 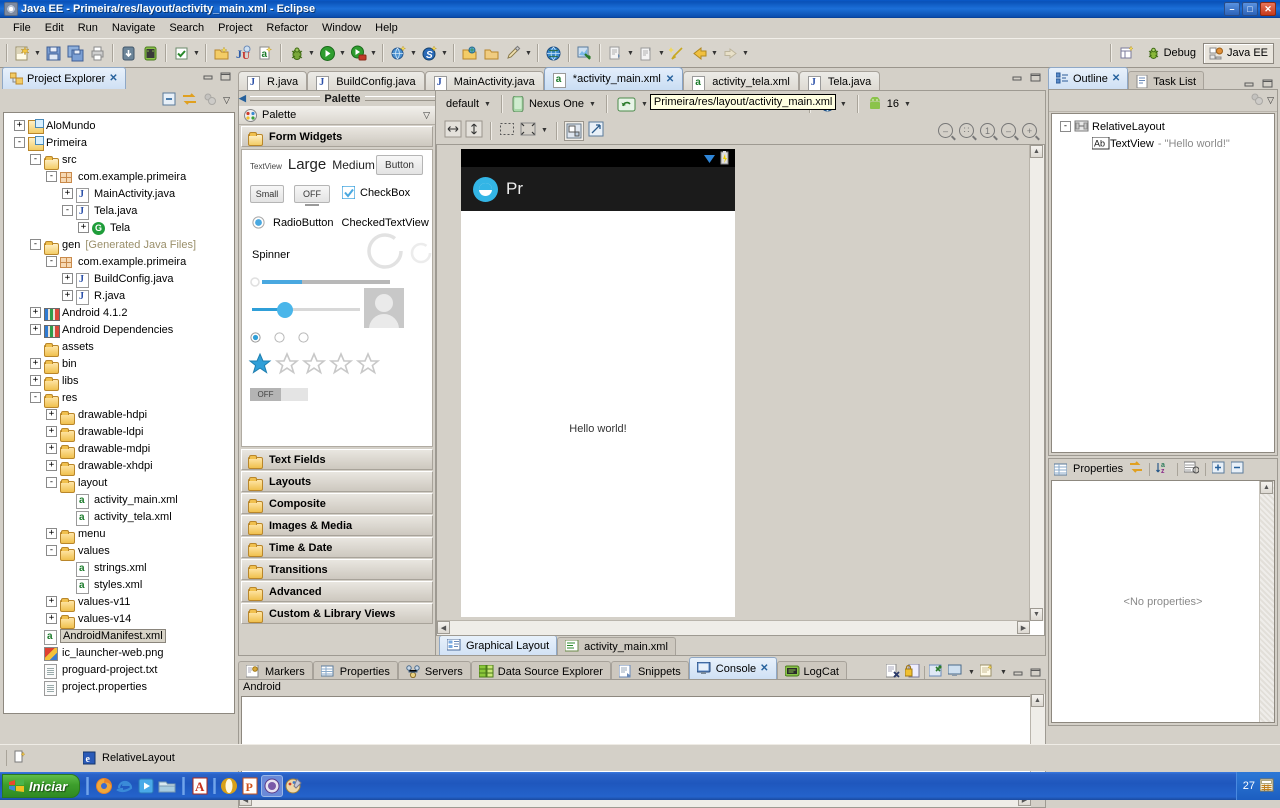 I want to click on console-tab-data-source-explorer: Data Source Explorer, so click(x=540, y=671).